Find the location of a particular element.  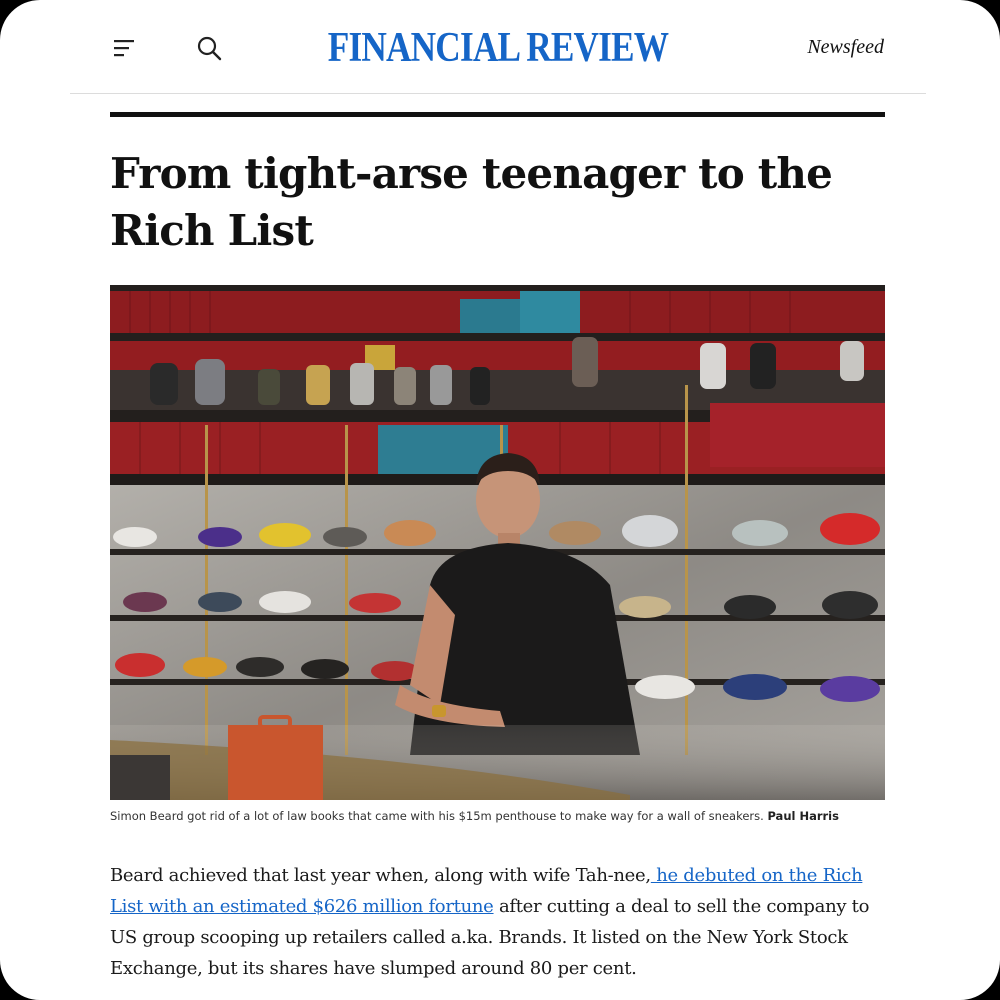

hamburger-menu-icon is located at coordinates (125, 48).